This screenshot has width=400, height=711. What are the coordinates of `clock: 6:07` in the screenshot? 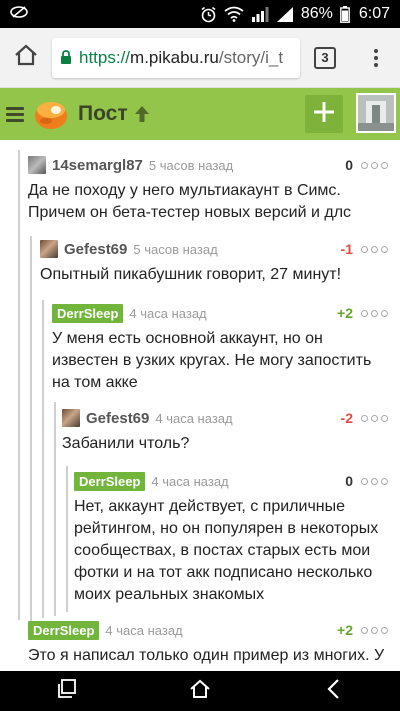 It's located at (374, 13).